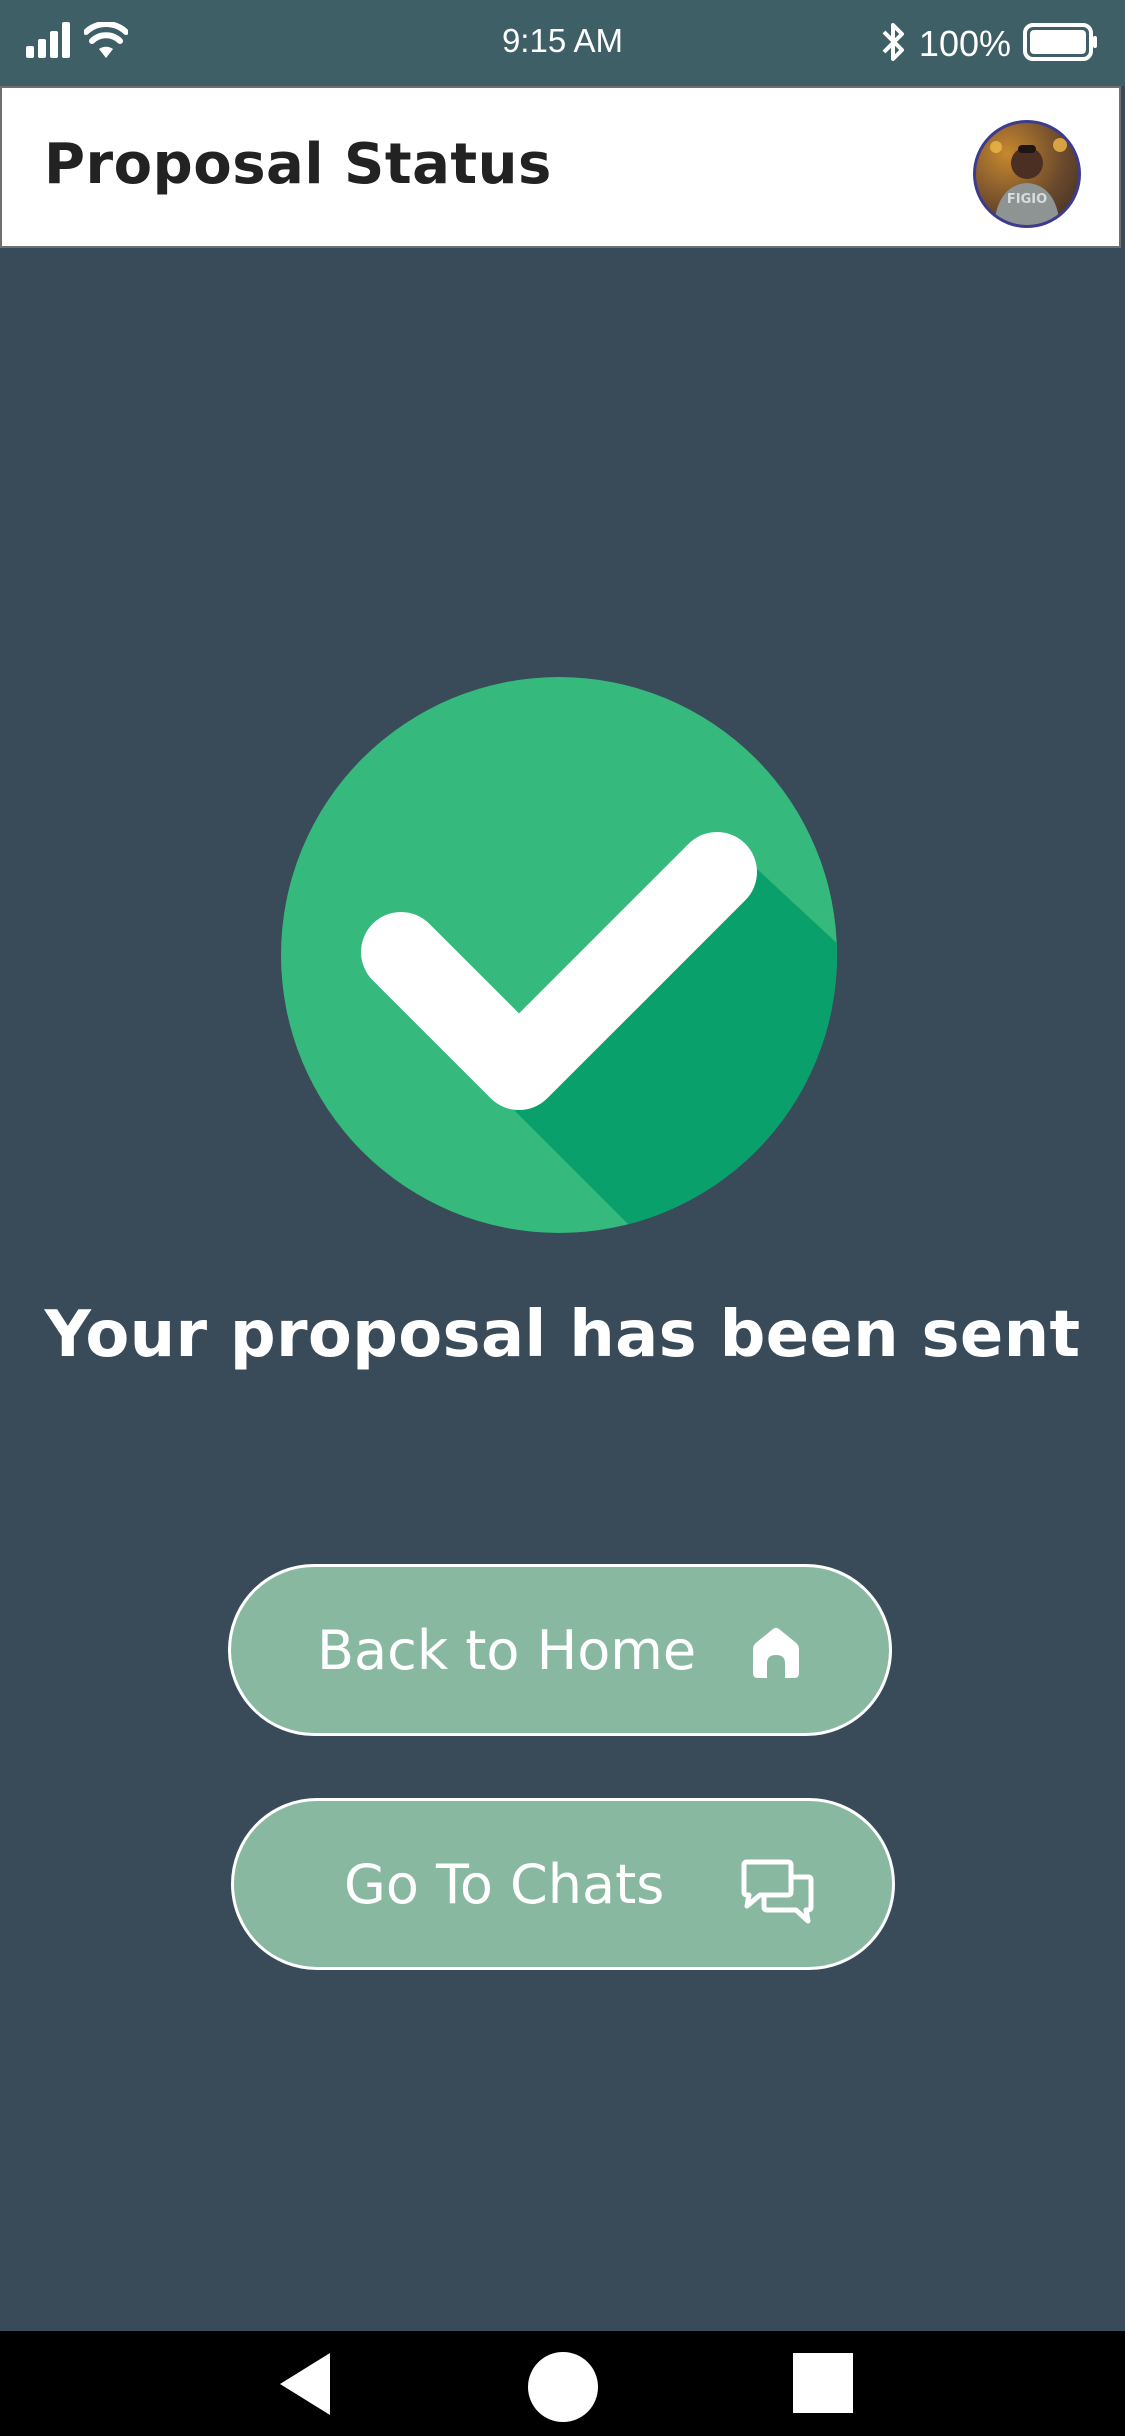 Image resolution: width=1125 pixels, height=2436 pixels. I want to click on home-circle-icon, so click(563, 2389).